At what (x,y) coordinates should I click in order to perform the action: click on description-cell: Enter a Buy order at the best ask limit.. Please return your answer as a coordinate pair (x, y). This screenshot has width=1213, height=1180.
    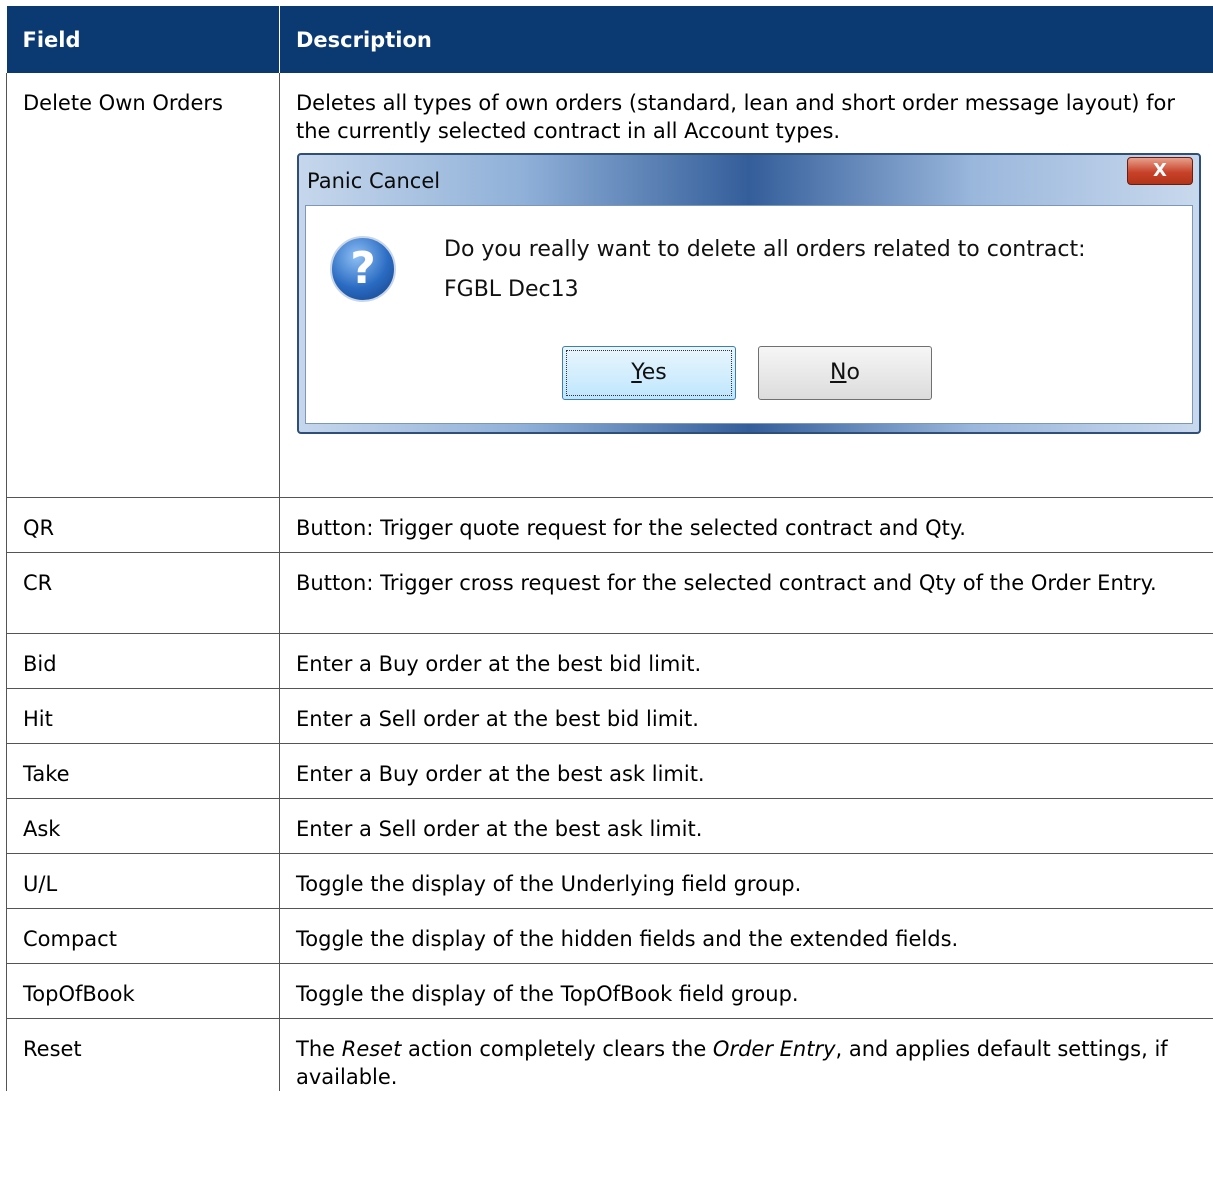
    Looking at the image, I should click on (746, 771).